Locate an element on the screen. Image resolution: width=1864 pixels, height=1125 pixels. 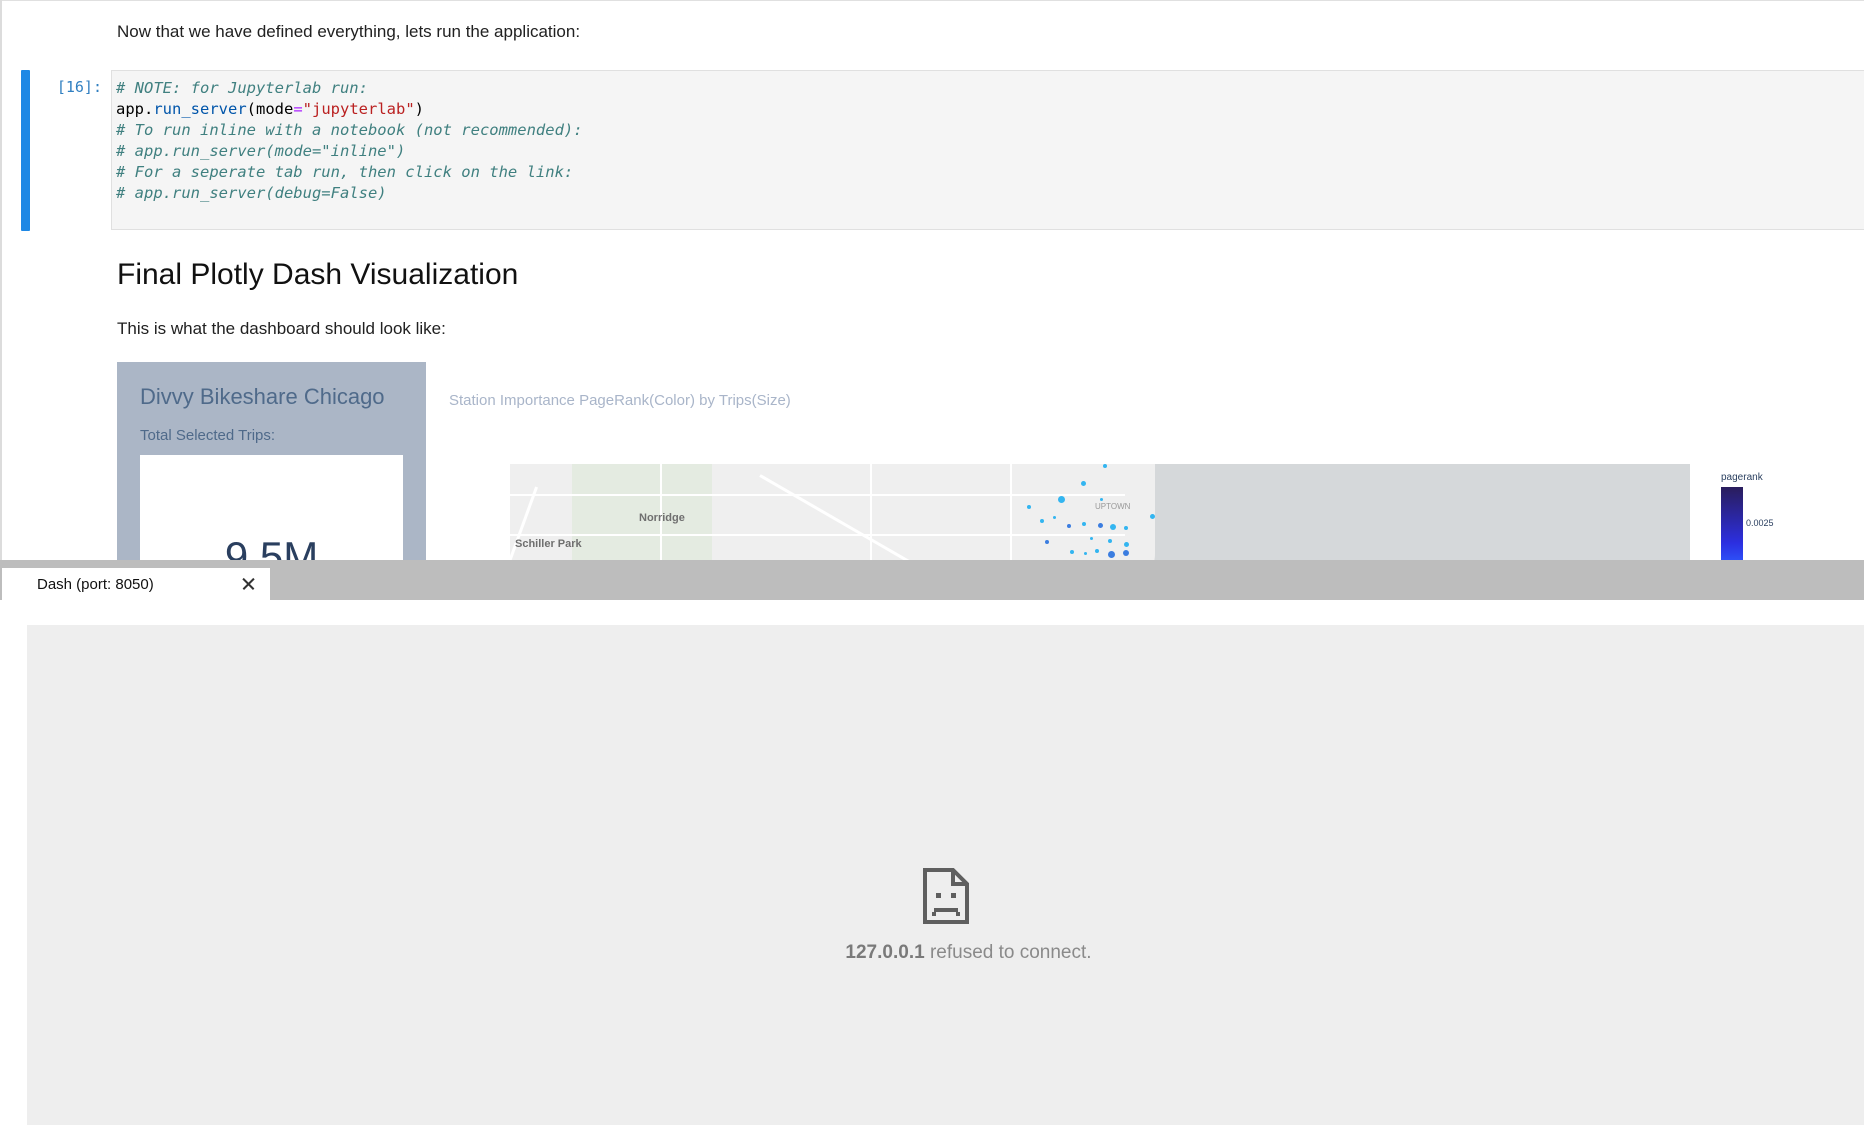
section-heading: Final Plotly Dash Visualization is located at coordinates (318, 274).